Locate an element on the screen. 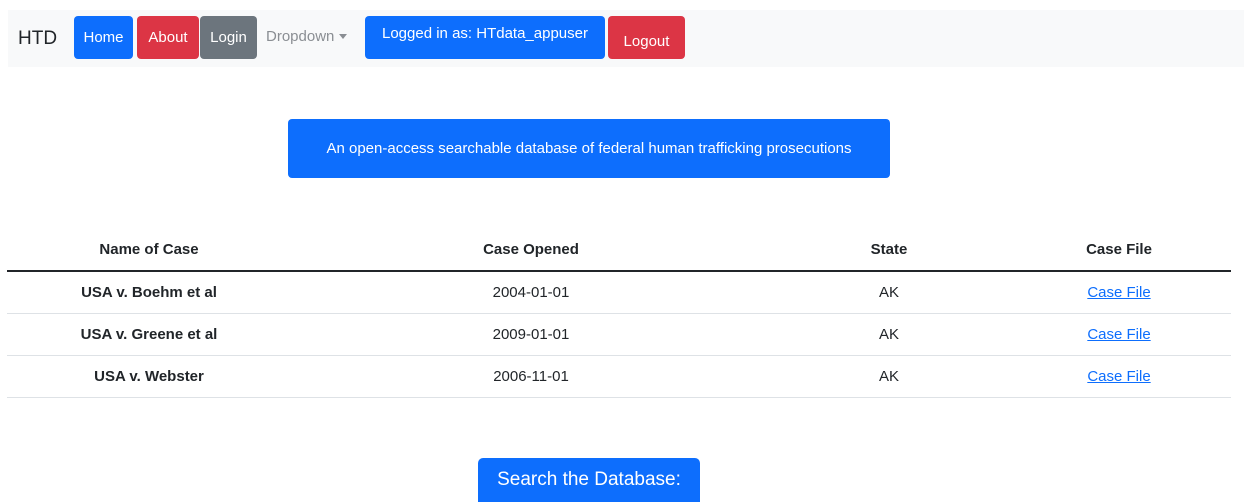  header-case-file: Case File is located at coordinates (1119, 250).